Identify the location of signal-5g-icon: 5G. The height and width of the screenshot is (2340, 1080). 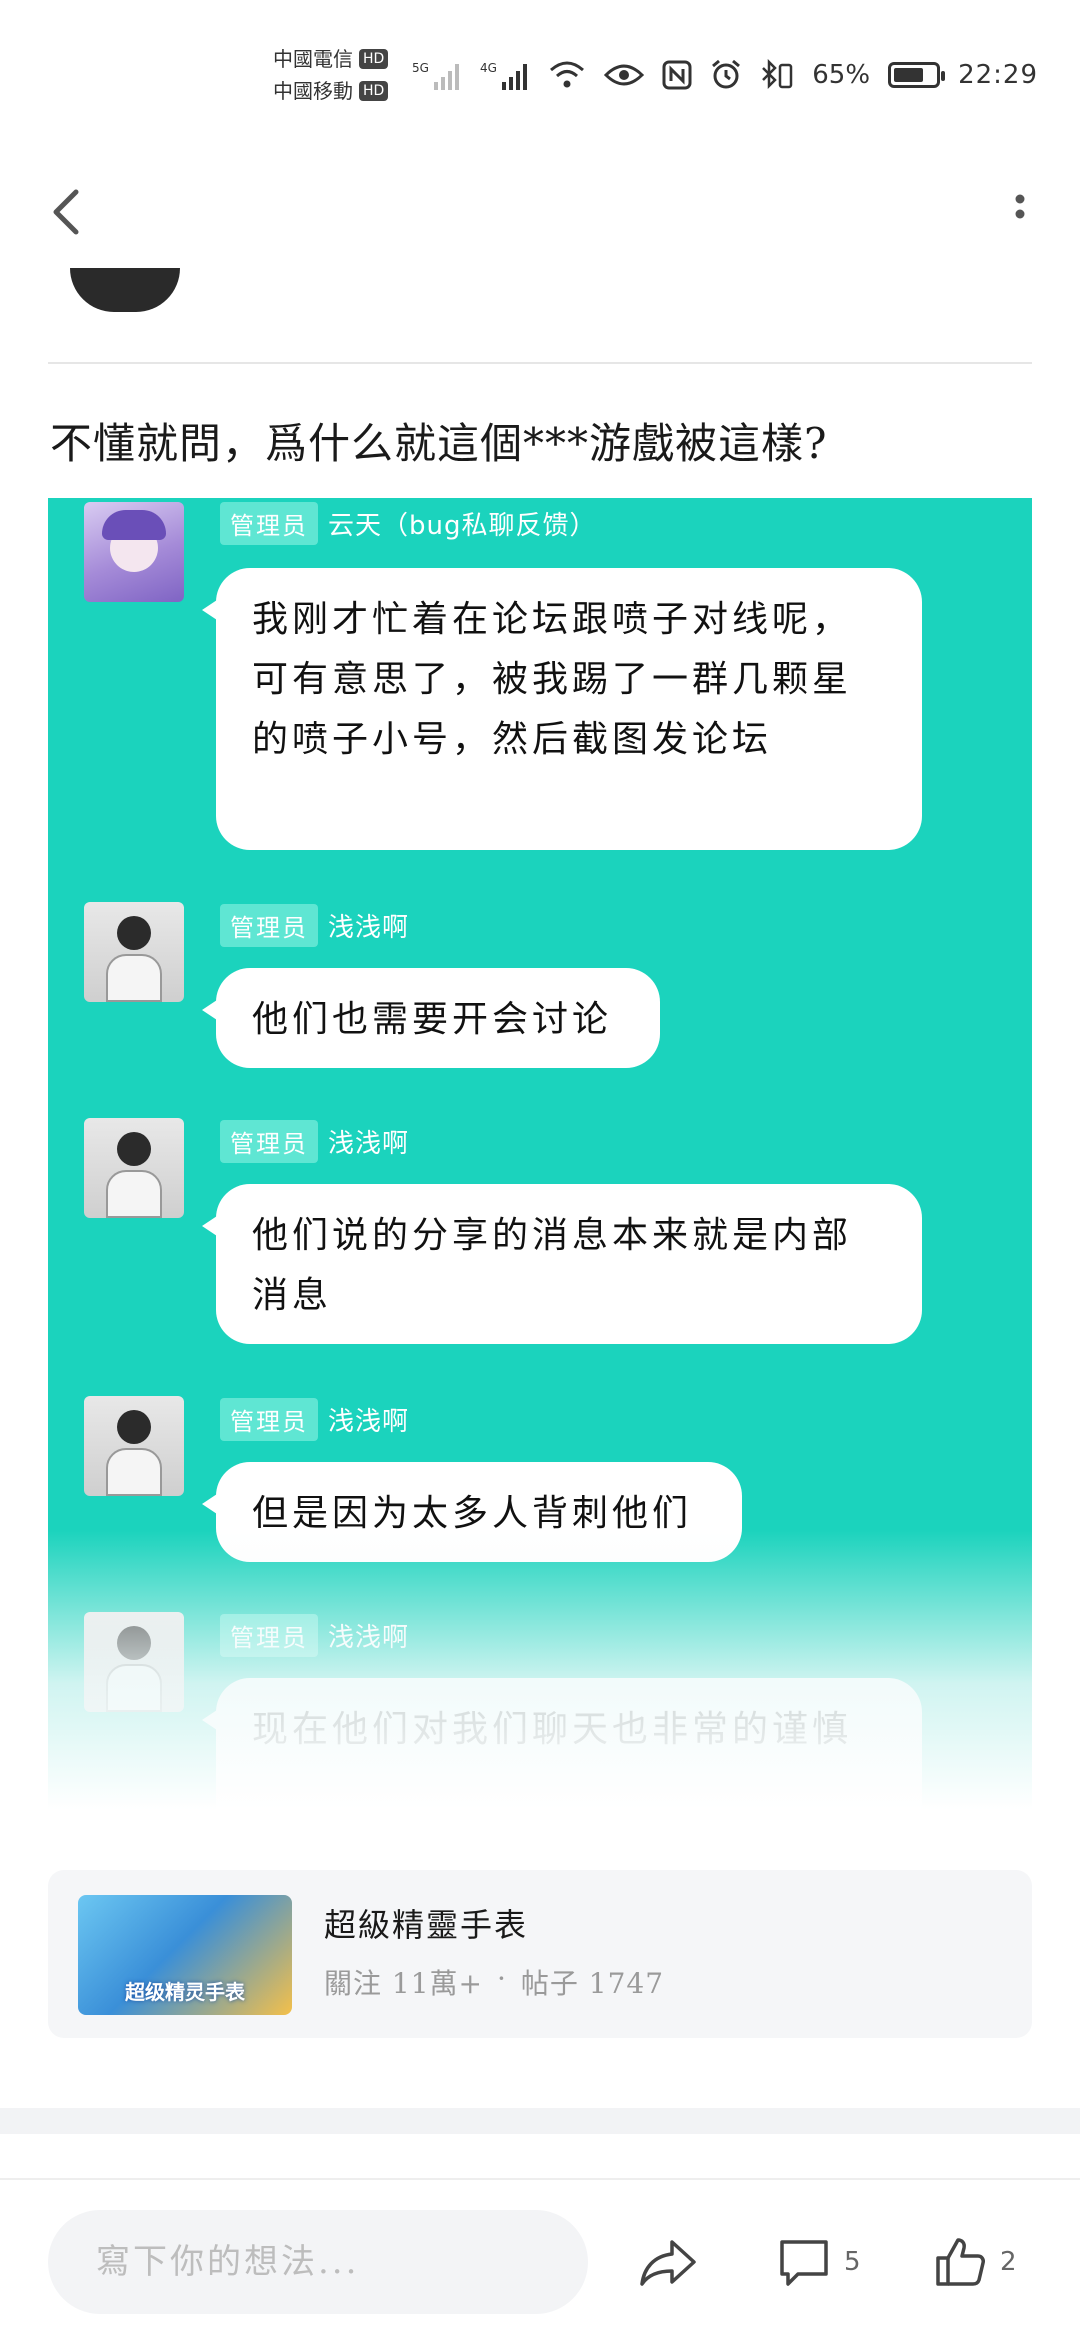
(437, 75).